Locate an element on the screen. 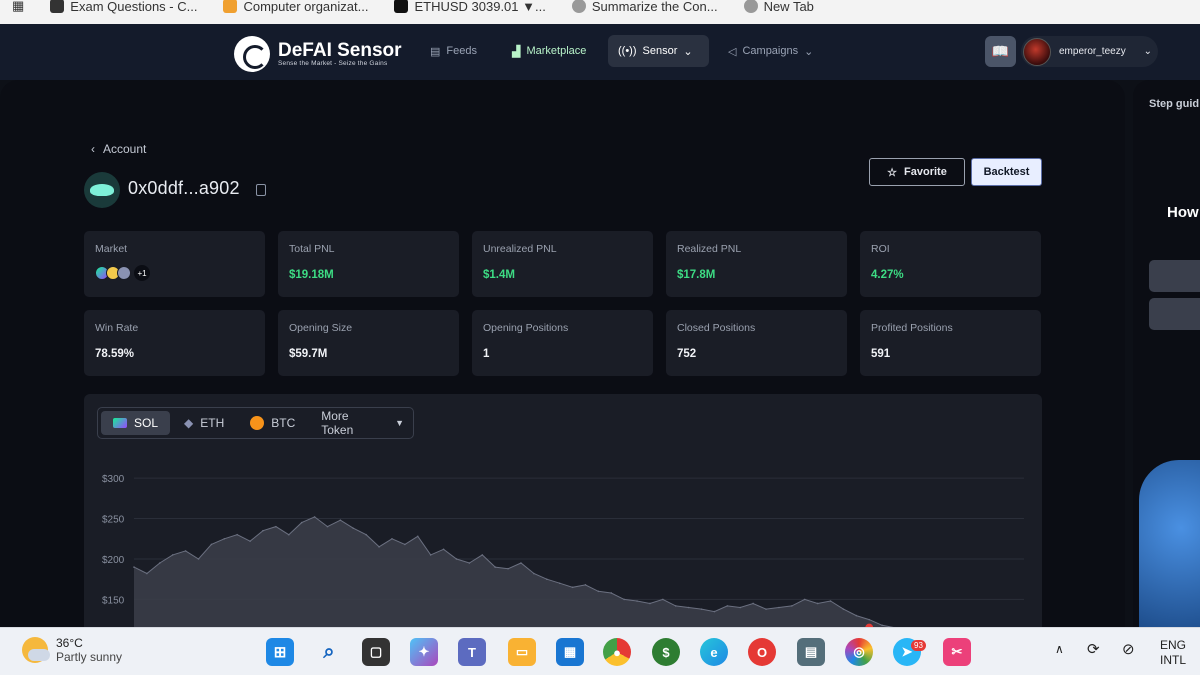 The height and width of the screenshot is (675, 1200). bitcoin-icon is located at coordinates (257, 423).